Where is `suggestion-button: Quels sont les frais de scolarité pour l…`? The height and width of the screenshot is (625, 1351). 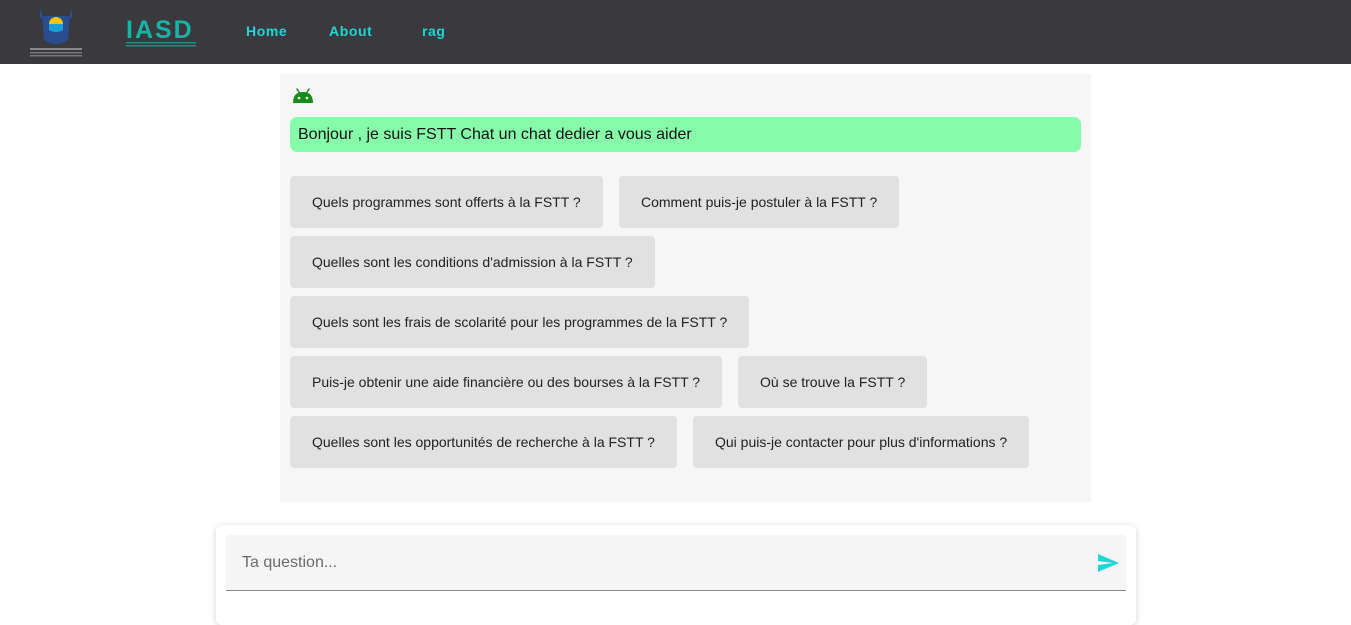
suggestion-button: Quels sont les frais de scolarité pour l… is located at coordinates (520, 322).